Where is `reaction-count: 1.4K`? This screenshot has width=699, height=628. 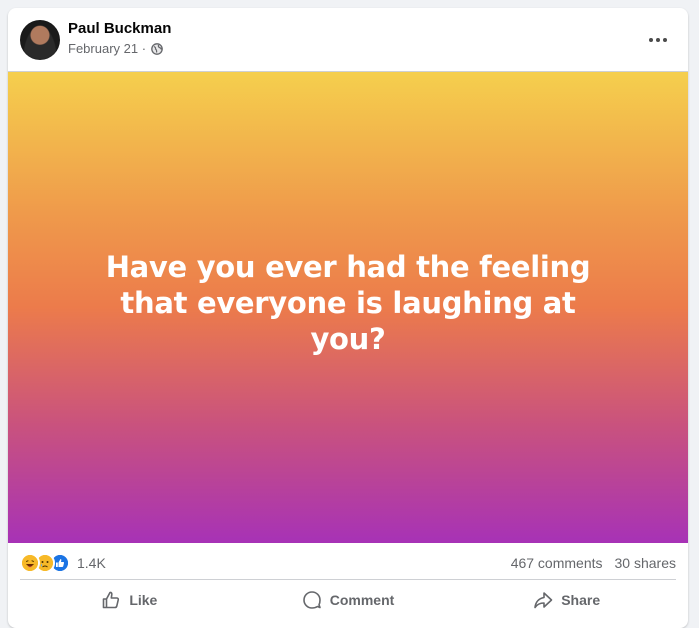 reaction-count: 1.4K is located at coordinates (91, 563).